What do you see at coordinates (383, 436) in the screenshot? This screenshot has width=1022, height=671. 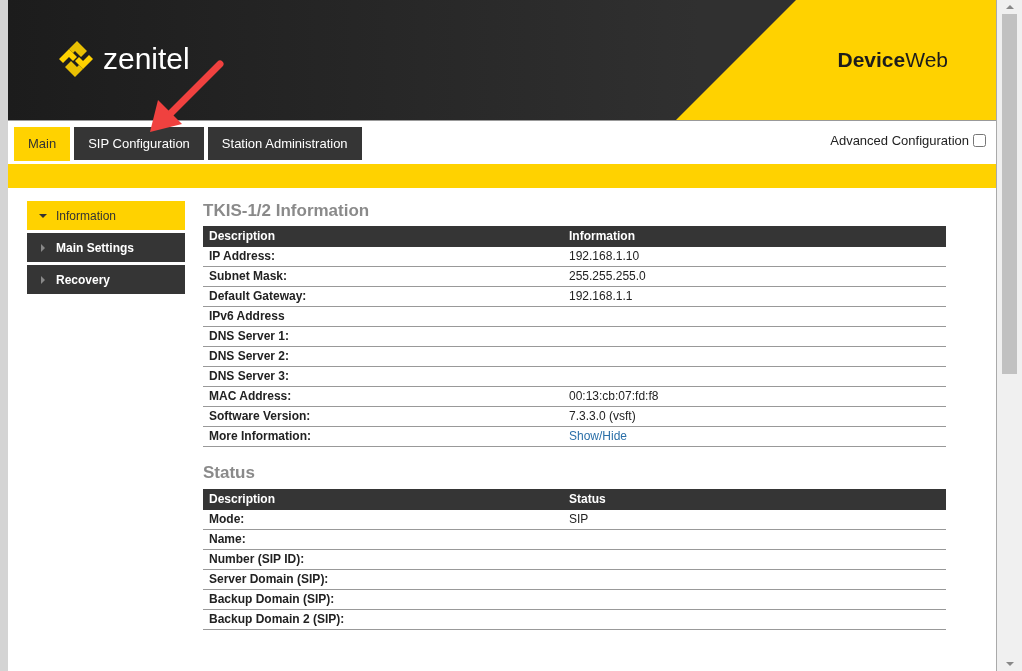 I see `table-cell: More Information:` at bounding box center [383, 436].